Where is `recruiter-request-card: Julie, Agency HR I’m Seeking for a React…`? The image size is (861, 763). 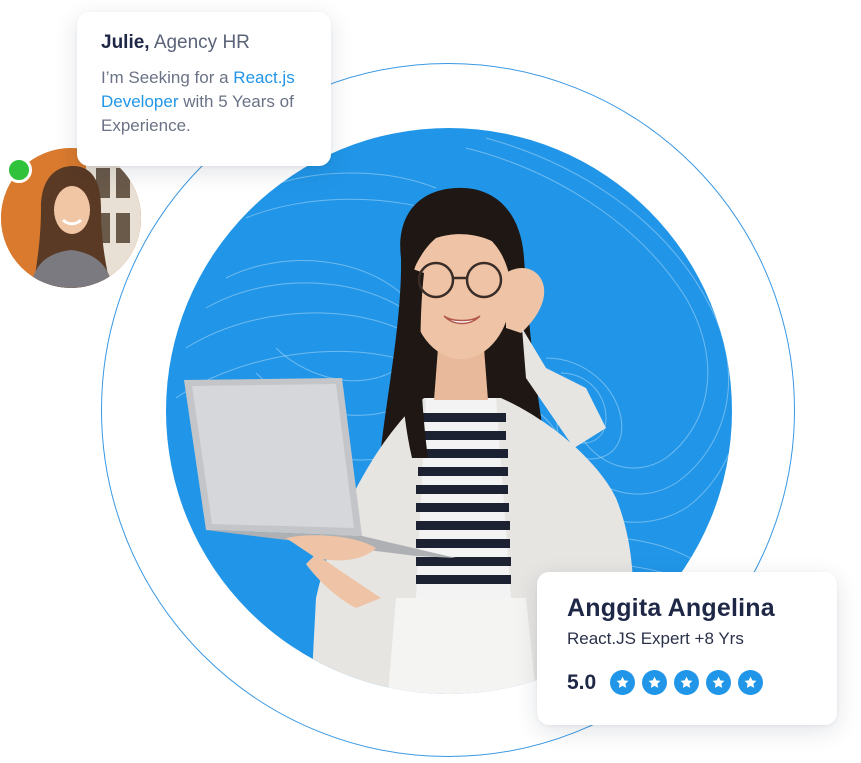
recruiter-request-card: Julie, Agency HR I’m Seeking for a React… is located at coordinates (204, 89).